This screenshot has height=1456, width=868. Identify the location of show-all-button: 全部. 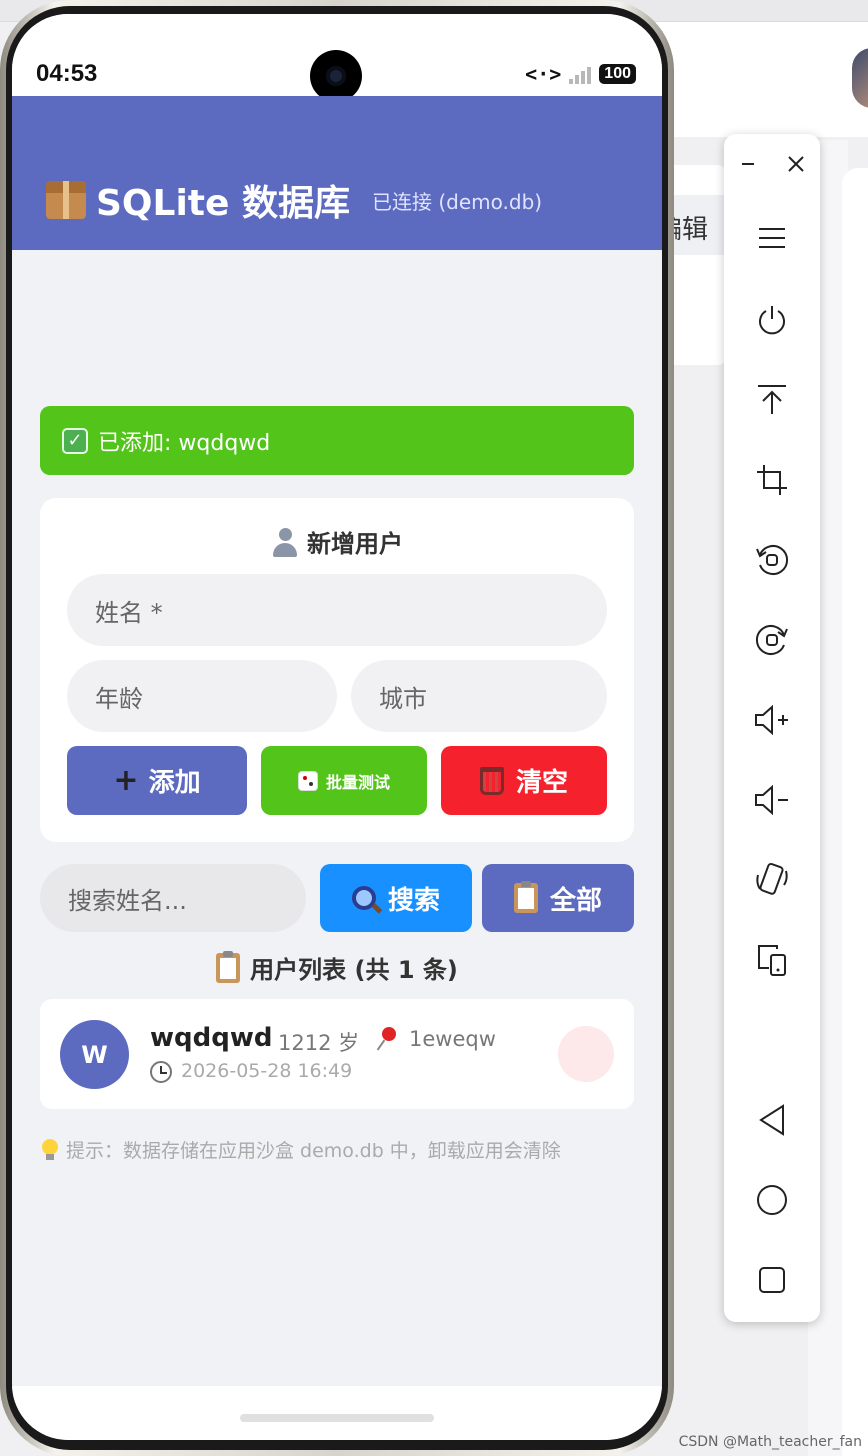
(558, 898).